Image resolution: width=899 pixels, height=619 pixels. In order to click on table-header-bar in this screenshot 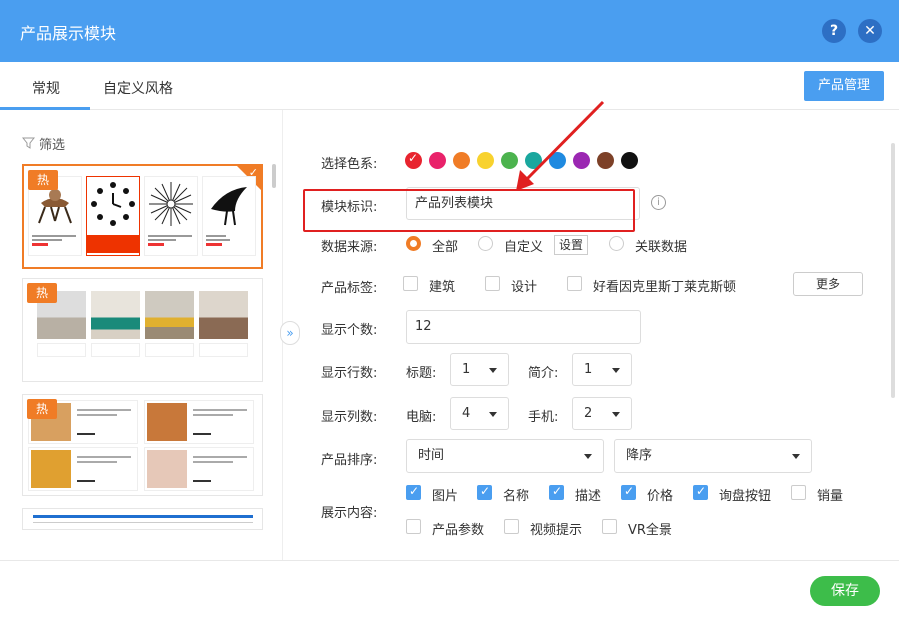, I will do `click(143, 516)`.